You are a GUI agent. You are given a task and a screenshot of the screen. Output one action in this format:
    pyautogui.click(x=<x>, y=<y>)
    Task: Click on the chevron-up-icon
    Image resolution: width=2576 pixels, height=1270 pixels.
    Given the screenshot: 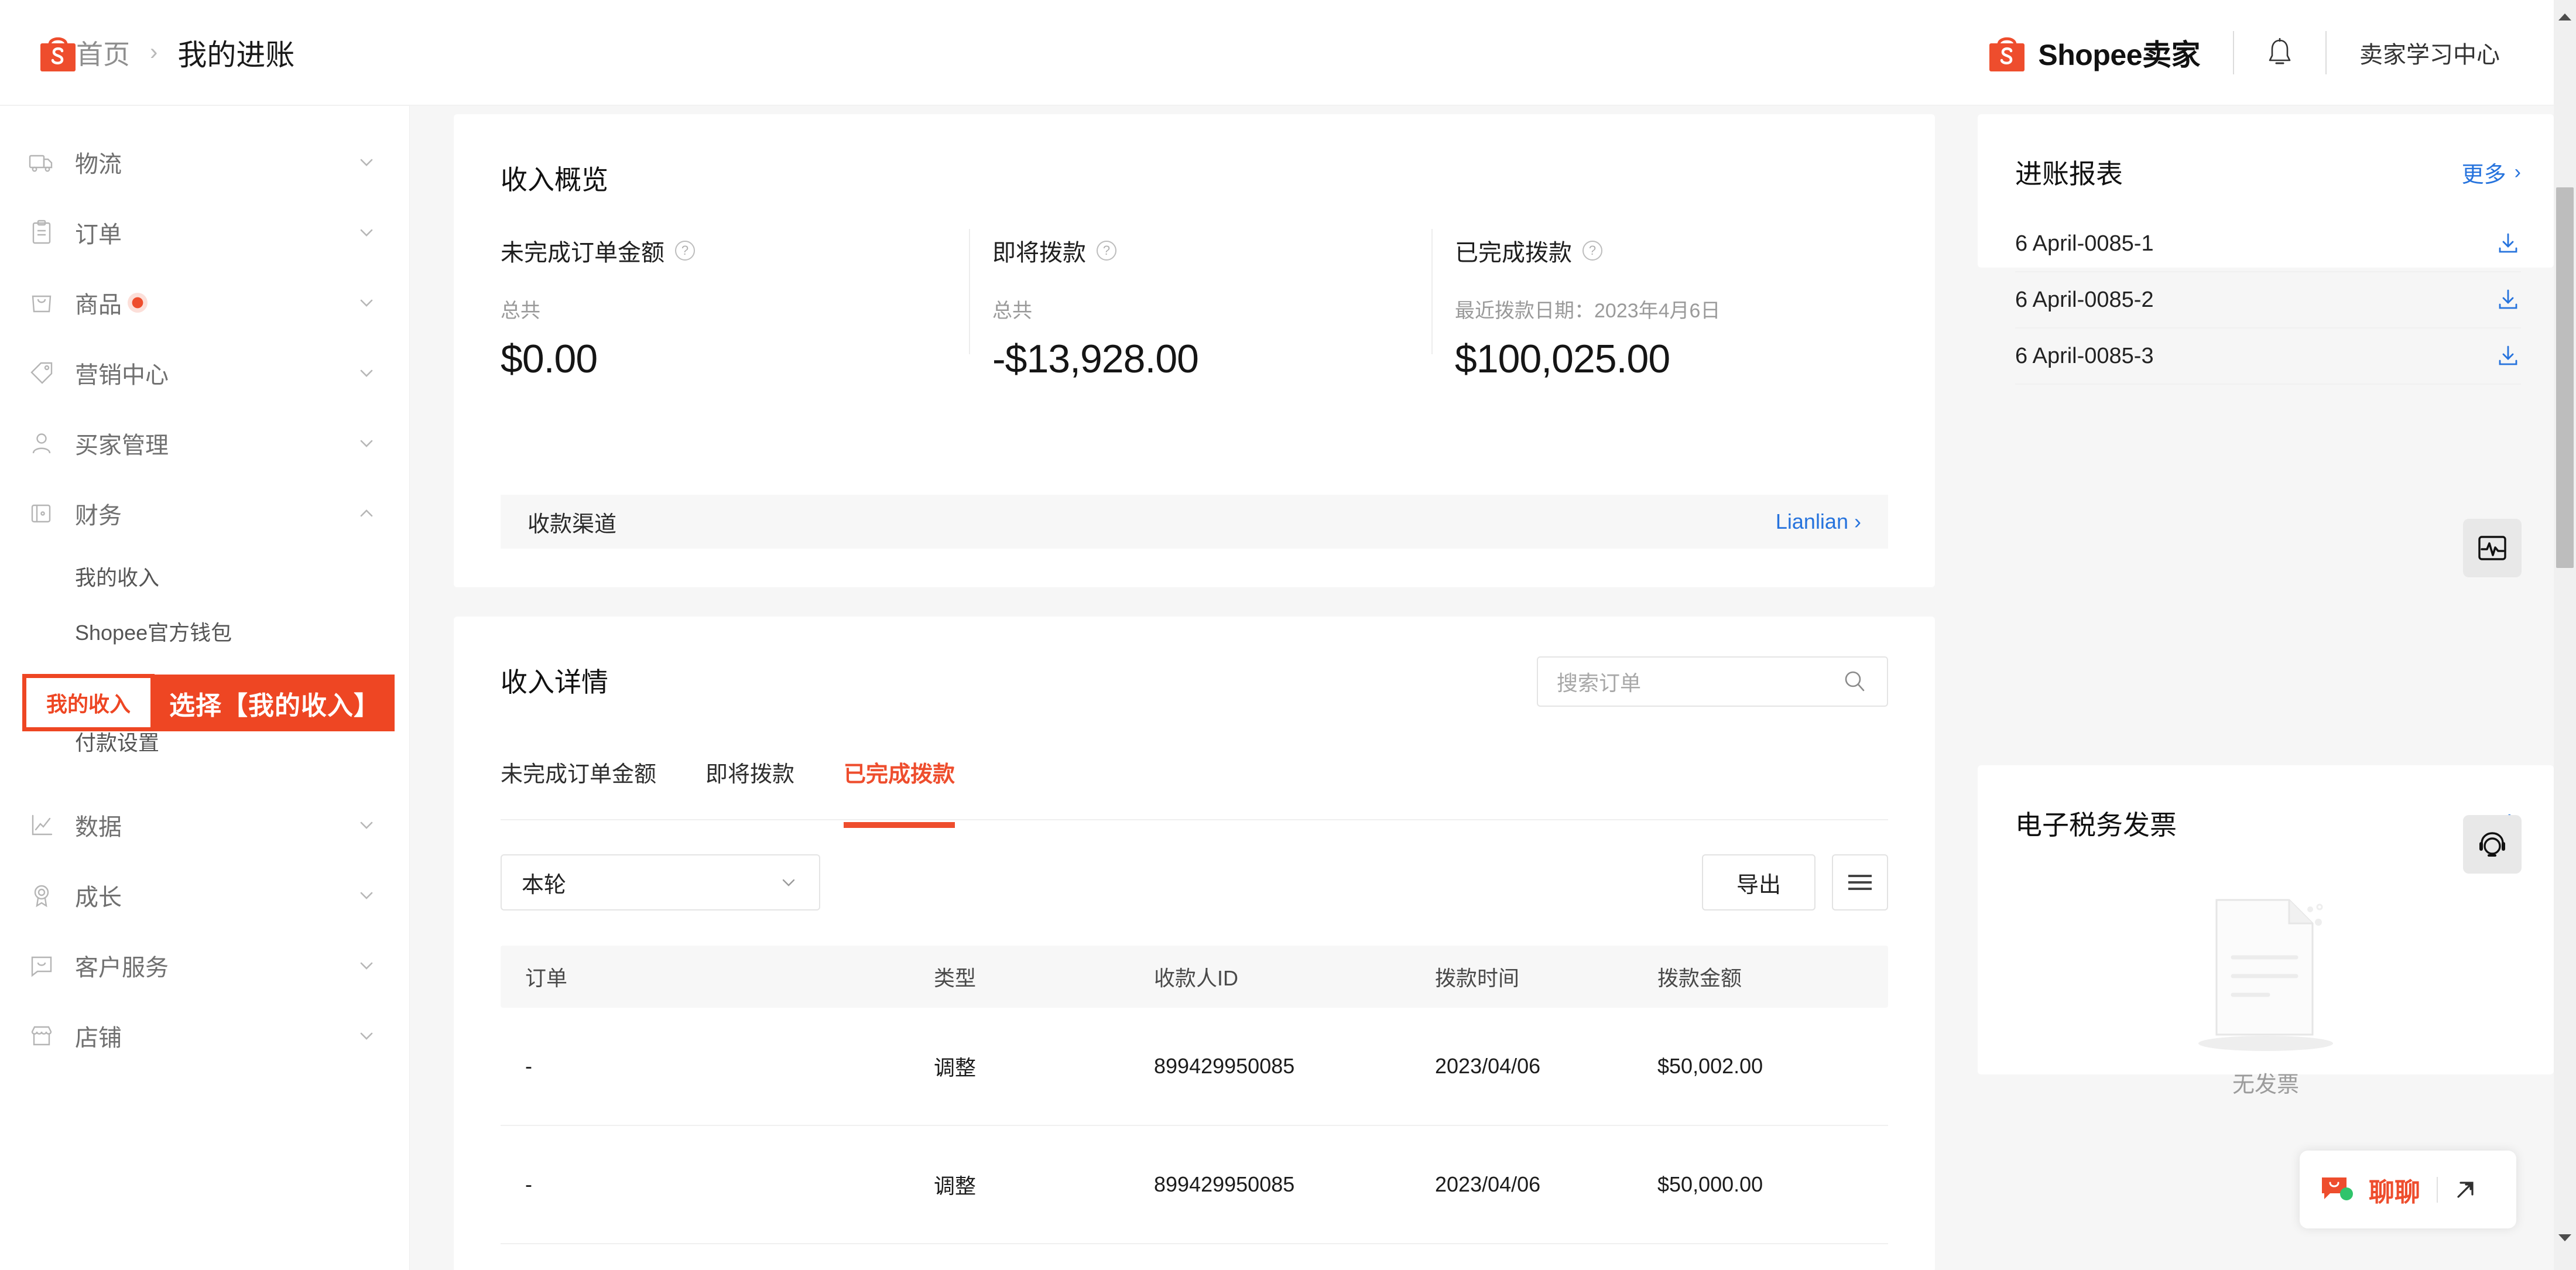 What is the action you would take?
    pyautogui.click(x=366, y=513)
    